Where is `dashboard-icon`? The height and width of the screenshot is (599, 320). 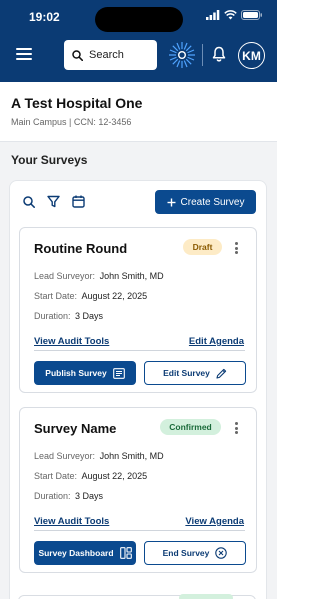 dashboard-icon is located at coordinates (125, 553).